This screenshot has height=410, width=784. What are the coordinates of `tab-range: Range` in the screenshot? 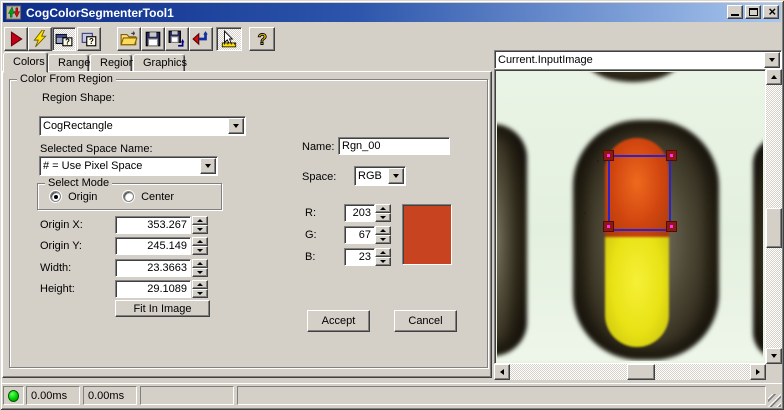 It's located at (69, 63).